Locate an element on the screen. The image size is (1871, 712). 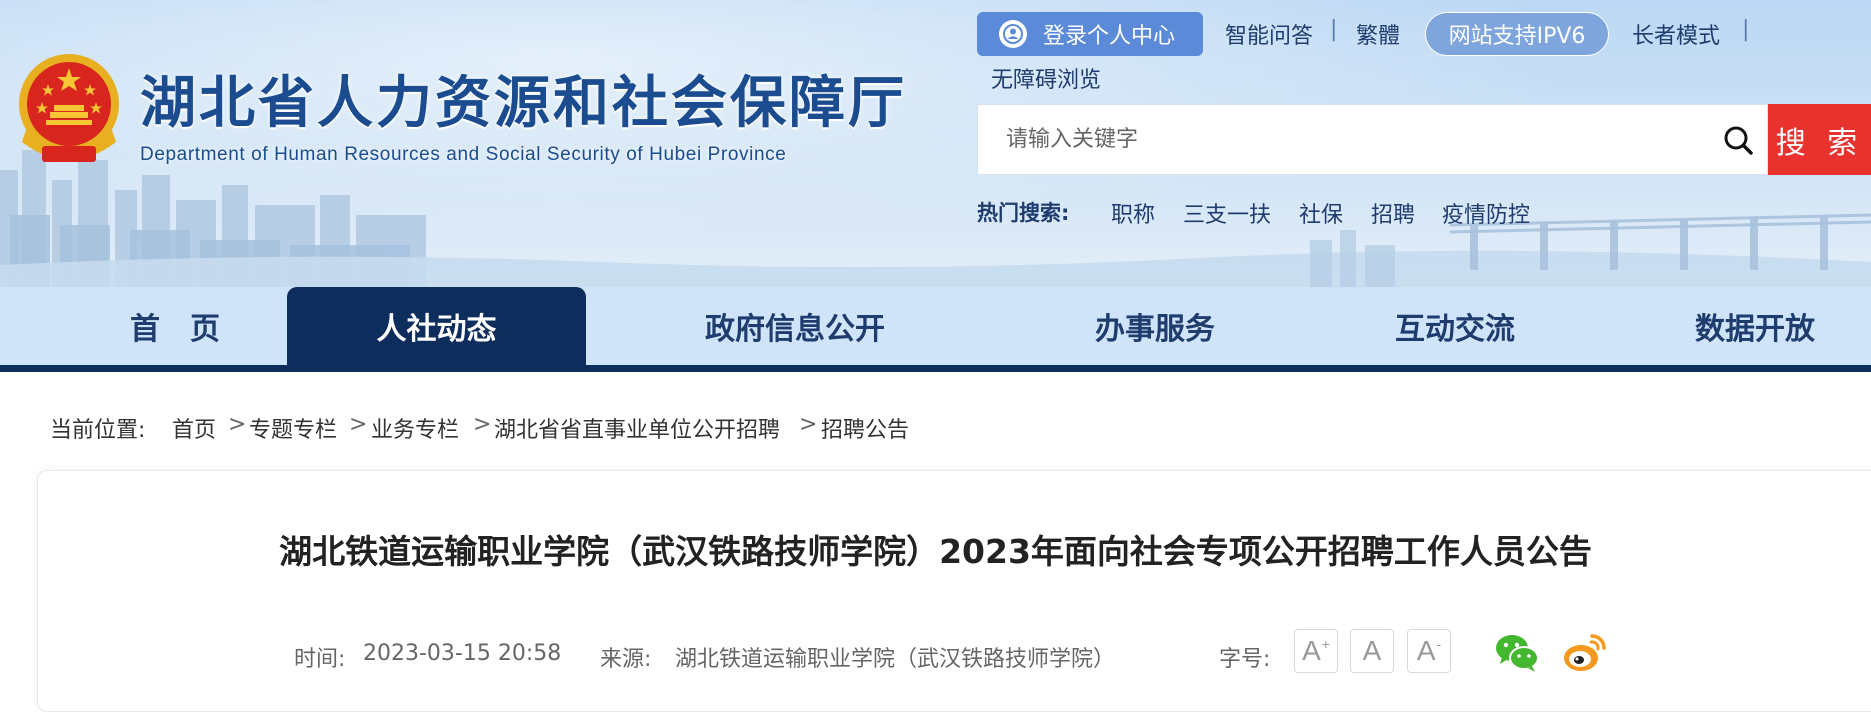
elder-mode-link: 长者模式 is located at coordinates (1676, 34).